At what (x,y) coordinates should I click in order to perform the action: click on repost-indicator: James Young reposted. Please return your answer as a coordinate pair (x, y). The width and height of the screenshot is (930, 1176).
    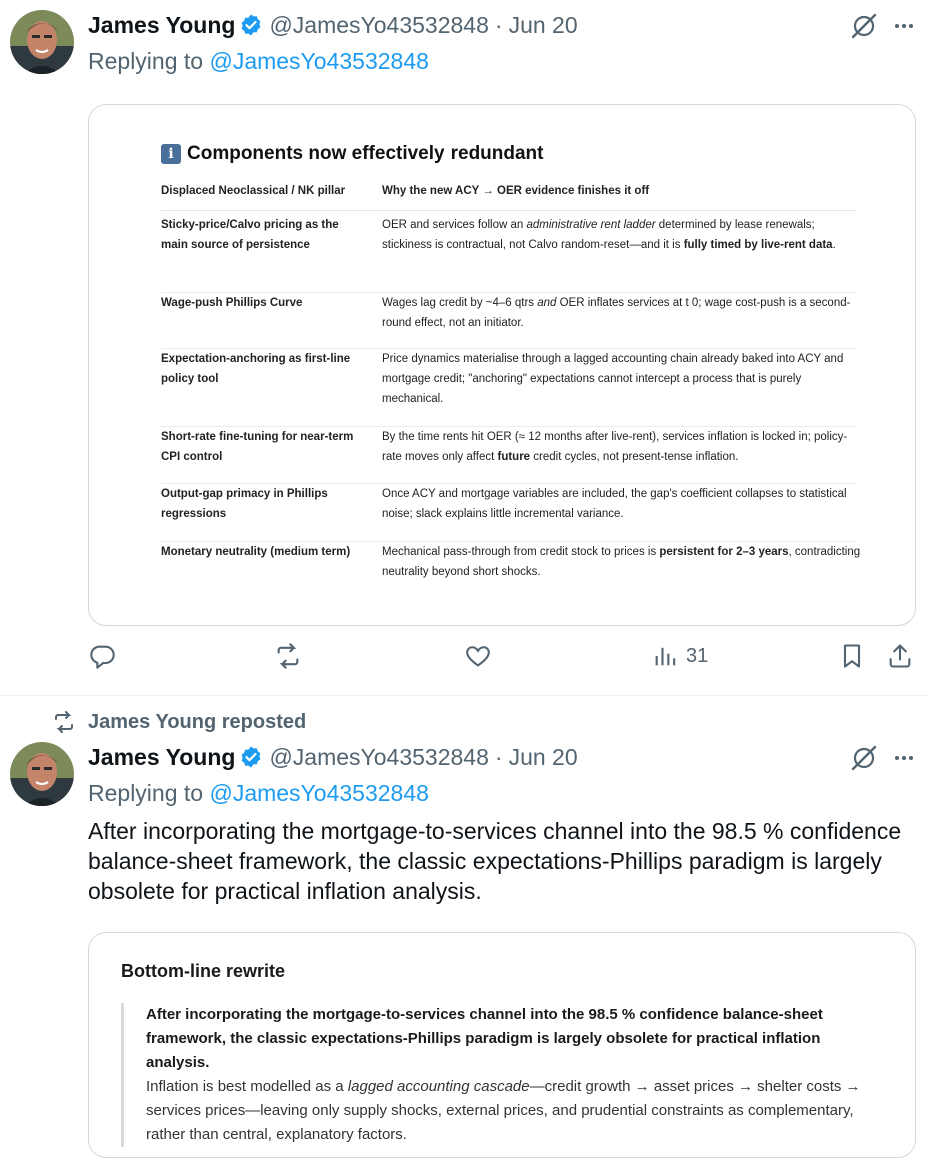
    Looking at the image, I should click on (179, 722).